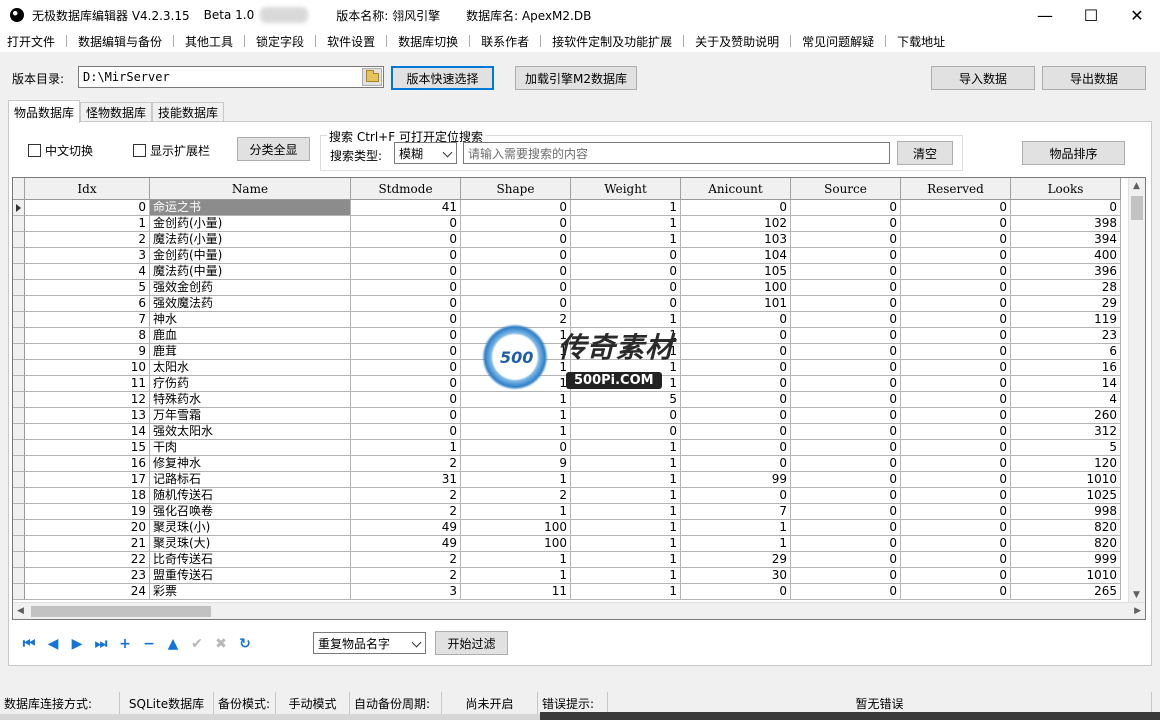 The image size is (1160, 720). Describe the element at coordinates (369, 643) in the screenshot. I see `duplicate-name-select: 重复物品名字` at that location.